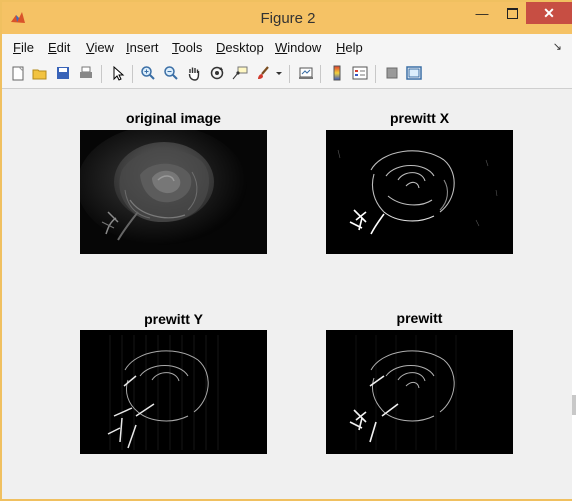 The width and height of the screenshot is (576, 501). What do you see at coordinates (23, 47) in the screenshot?
I see `menu-file: File` at bounding box center [23, 47].